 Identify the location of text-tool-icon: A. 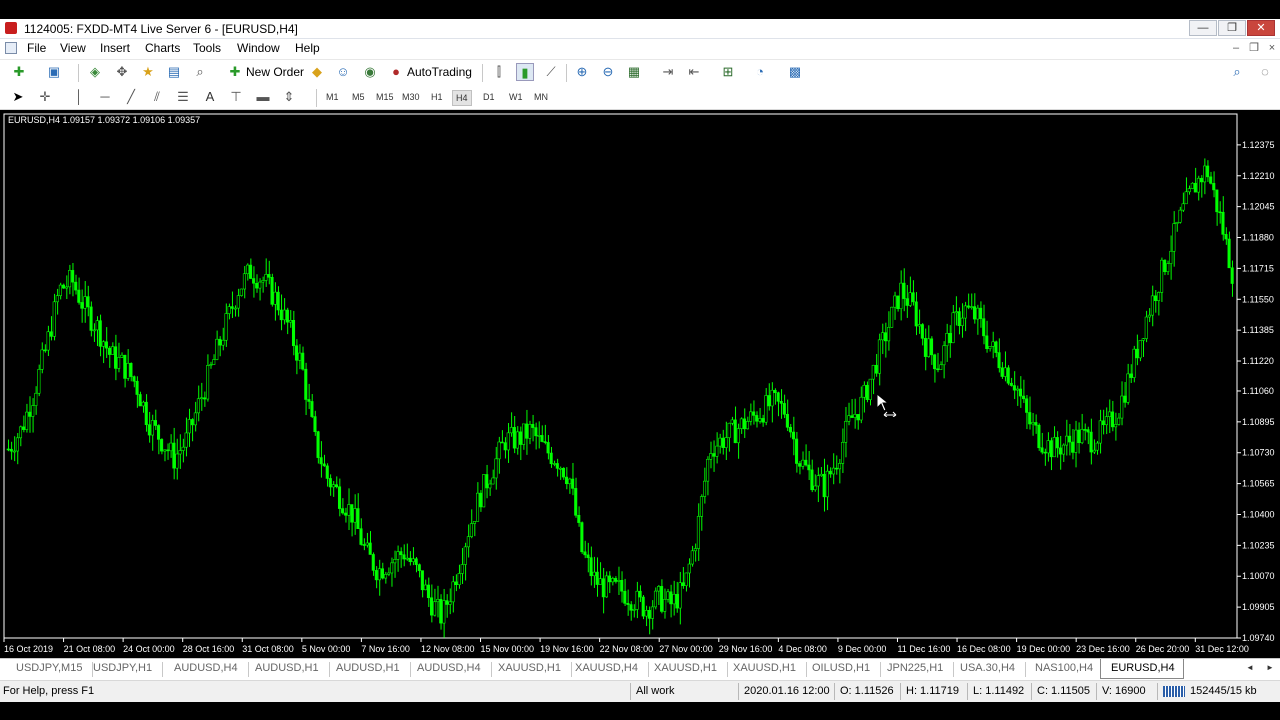
(210, 97).